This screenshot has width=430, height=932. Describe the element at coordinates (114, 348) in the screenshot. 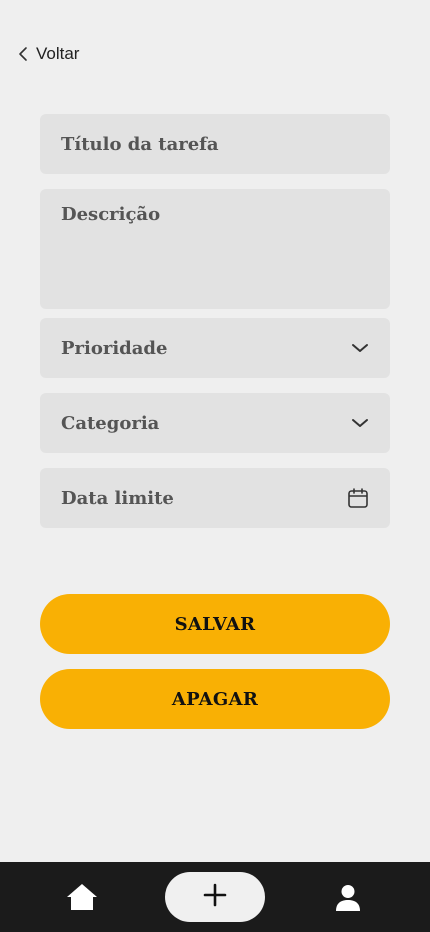

I see `priority-placeholder: Prioridade` at that location.